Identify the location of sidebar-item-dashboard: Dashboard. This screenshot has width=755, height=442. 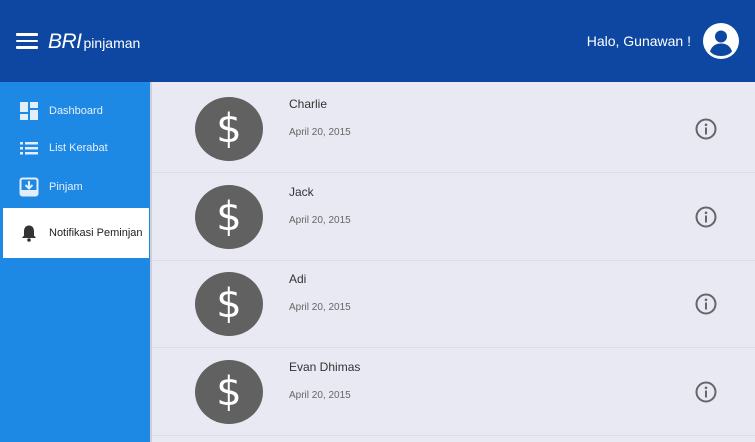
(75, 111).